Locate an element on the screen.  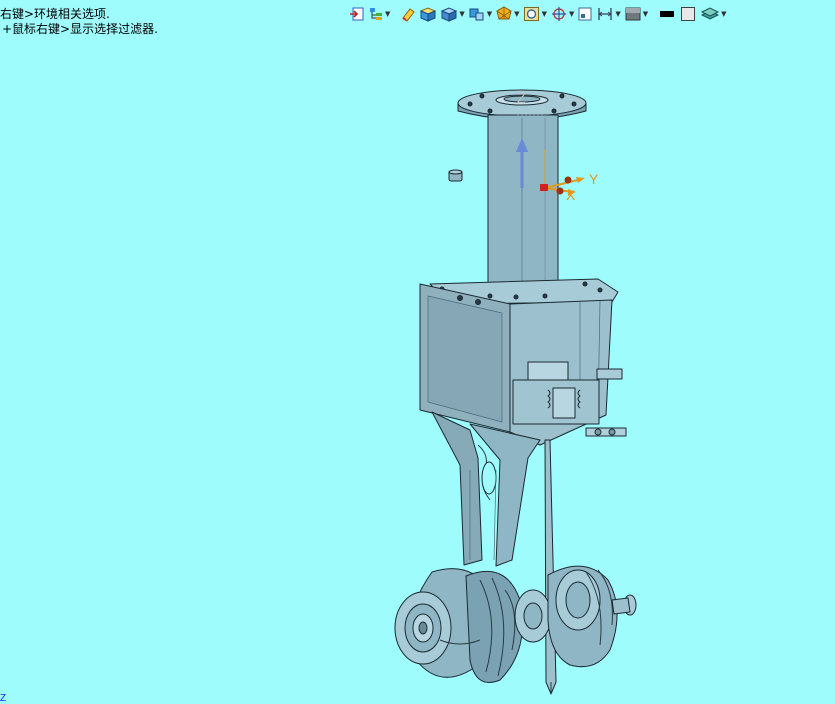
housing-side is located at coordinates (568, 372).